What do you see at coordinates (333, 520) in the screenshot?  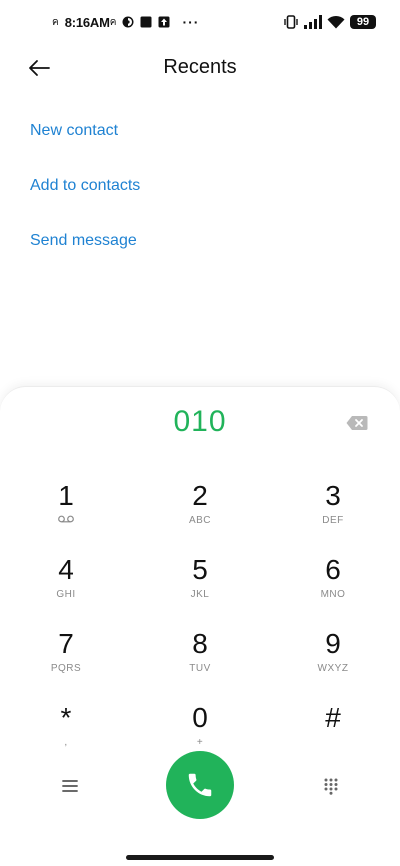 I see `key-sub: DEF` at bounding box center [333, 520].